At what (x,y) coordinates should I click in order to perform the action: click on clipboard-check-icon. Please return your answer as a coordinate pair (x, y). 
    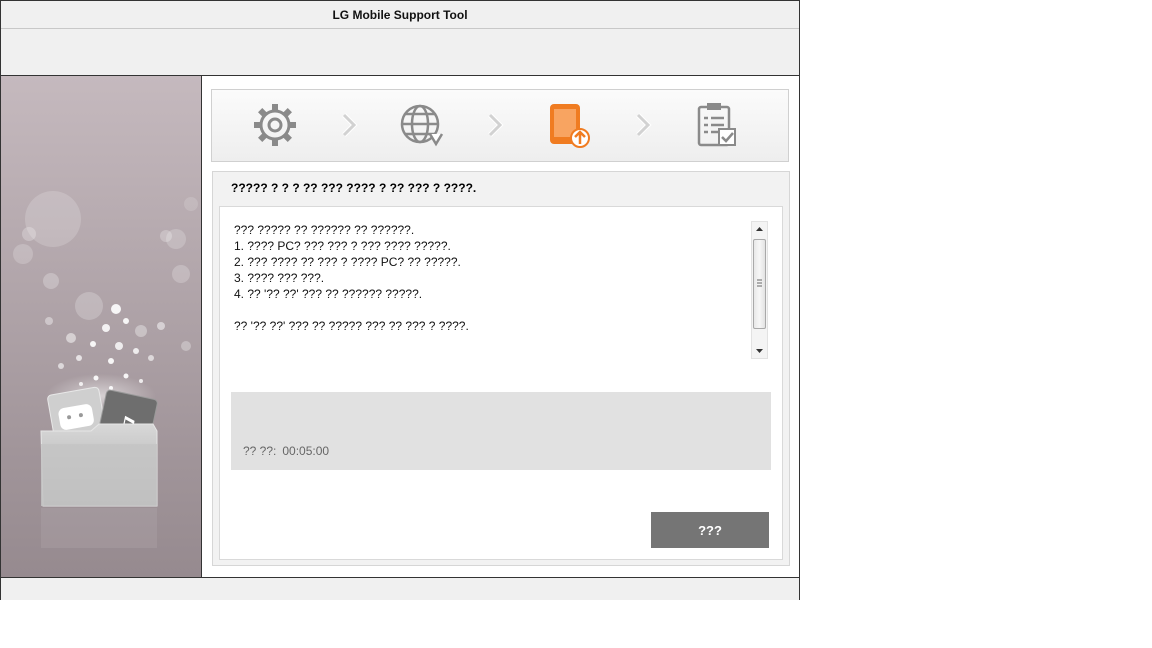
    Looking at the image, I should click on (716, 125).